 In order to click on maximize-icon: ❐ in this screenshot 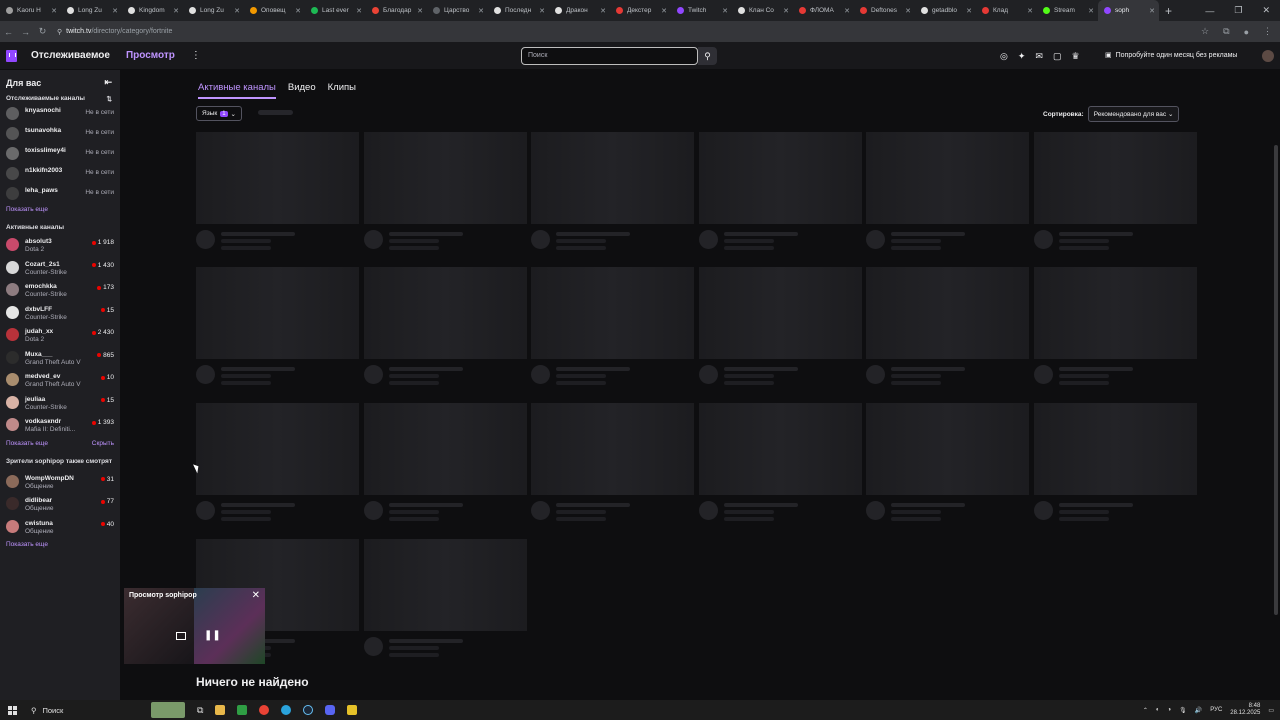, I will do `click(1238, 10)`.